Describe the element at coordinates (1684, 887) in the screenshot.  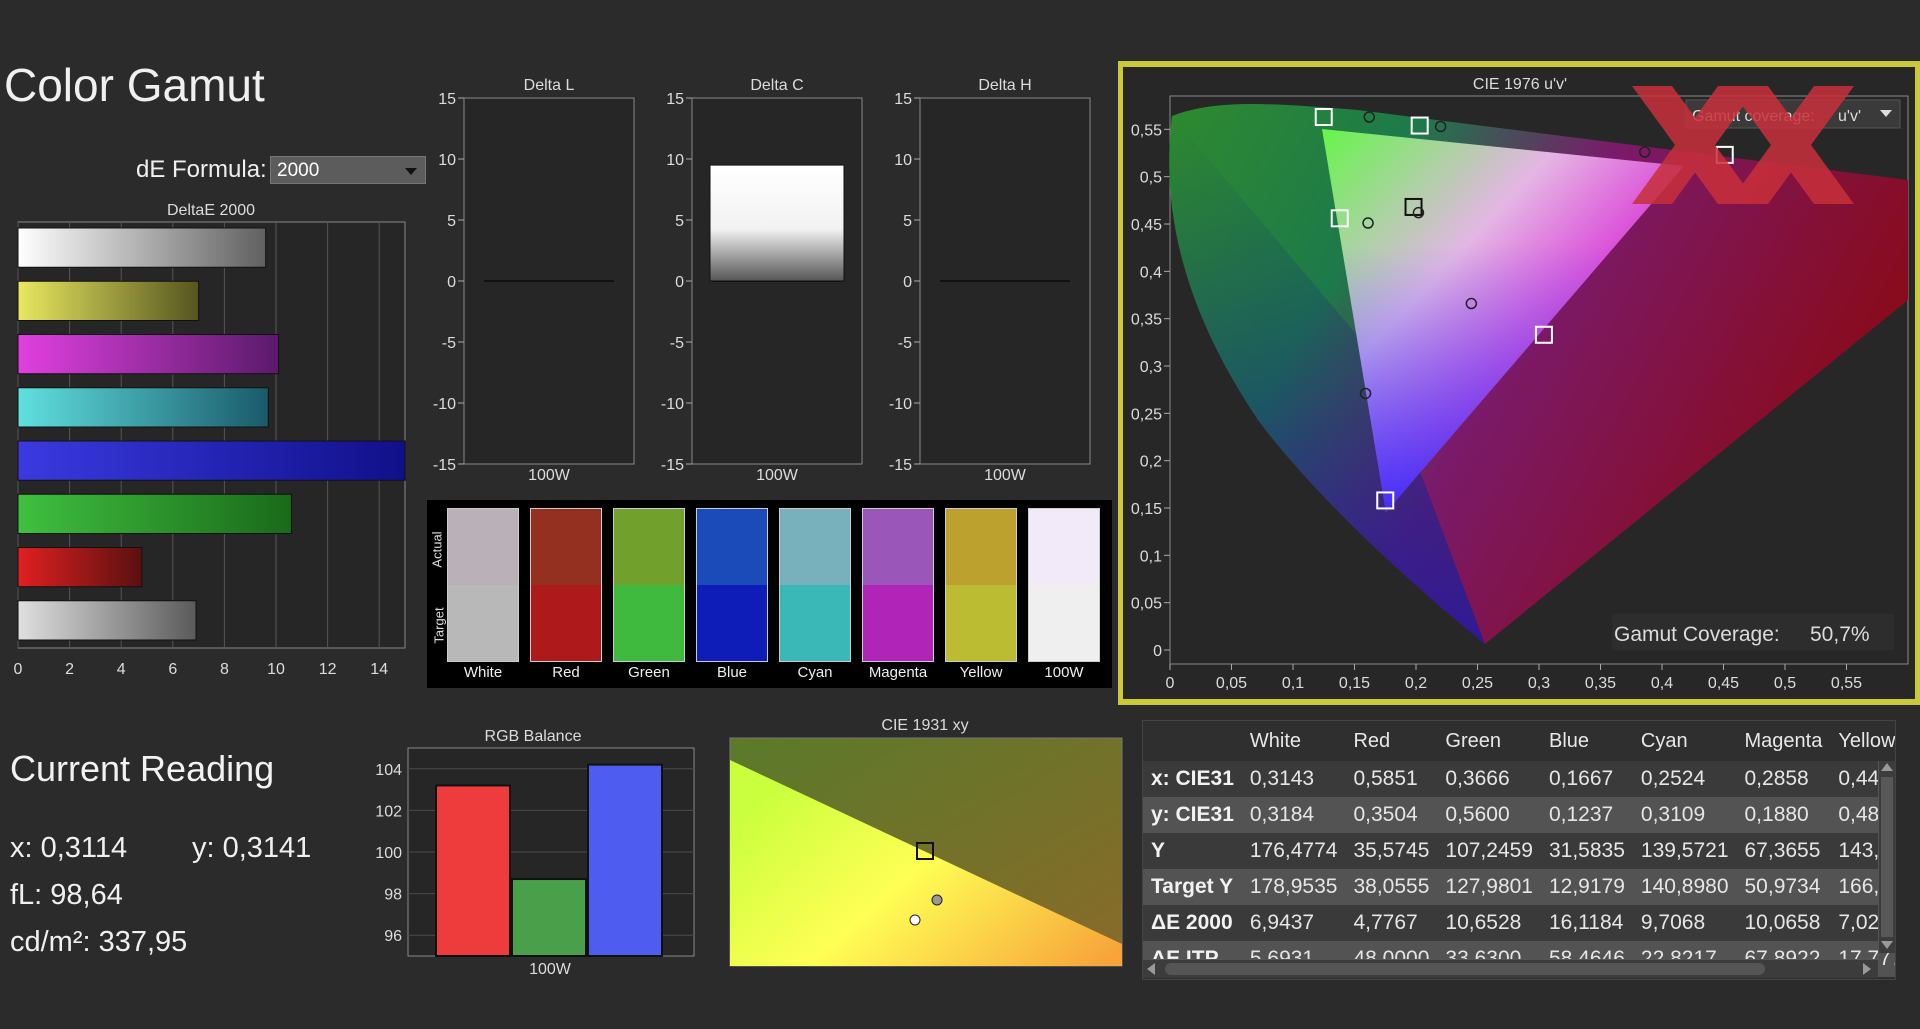
I see `table-cell: 140,8980` at that location.